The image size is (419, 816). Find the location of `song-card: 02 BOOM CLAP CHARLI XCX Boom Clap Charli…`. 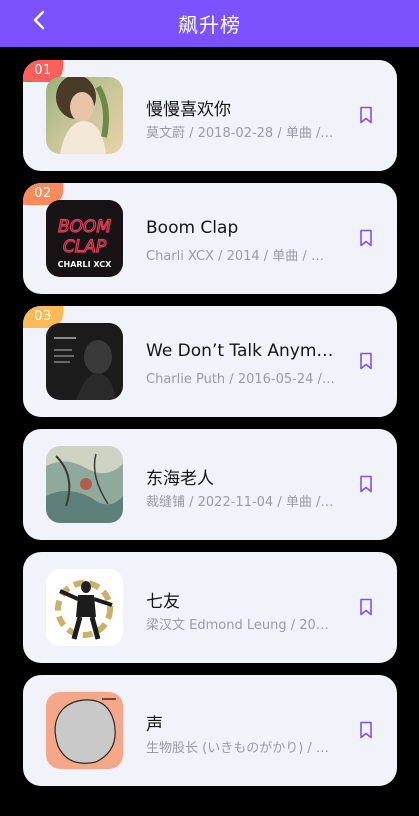

song-card: 02 BOOM CLAP CHARLI XCX Boom Clap Charli… is located at coordinates (210, 238).